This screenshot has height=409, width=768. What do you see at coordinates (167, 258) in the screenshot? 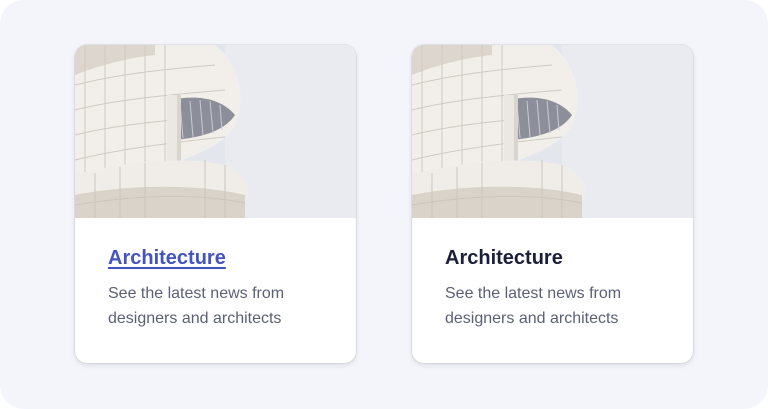
I see `card-title-link: Architecture` at bounding box center [167, 258].